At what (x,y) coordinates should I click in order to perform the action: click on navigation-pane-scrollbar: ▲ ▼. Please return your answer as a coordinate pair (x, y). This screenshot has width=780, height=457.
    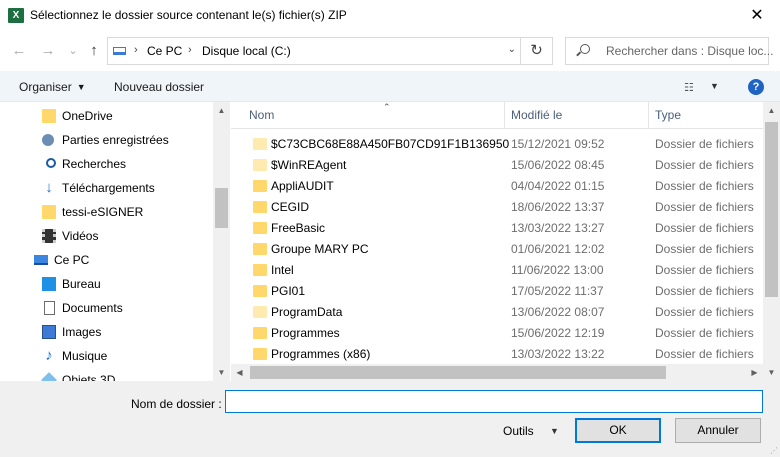
    Looking at the image, I should click on (221, 241).